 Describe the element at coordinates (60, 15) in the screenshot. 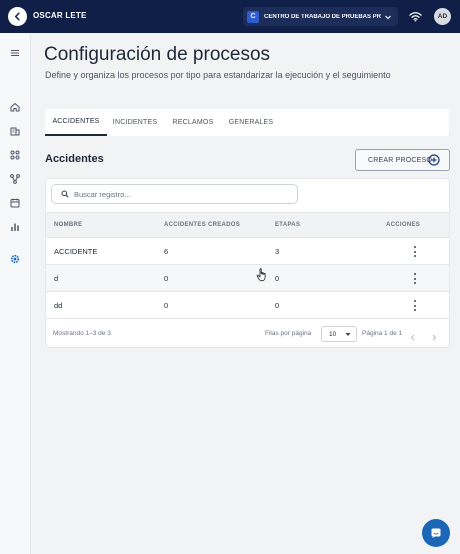

I see `user-name: OSCAR LETE` at that location.